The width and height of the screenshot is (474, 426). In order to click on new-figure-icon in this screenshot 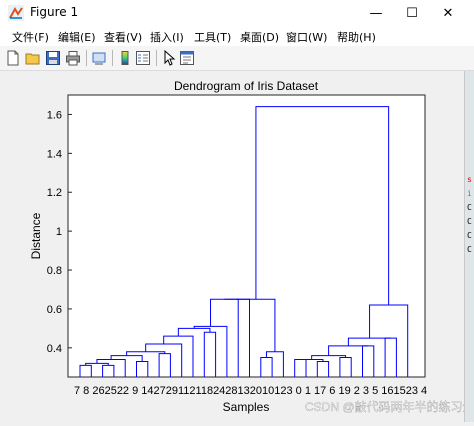, I will do `click(13, 58)`.